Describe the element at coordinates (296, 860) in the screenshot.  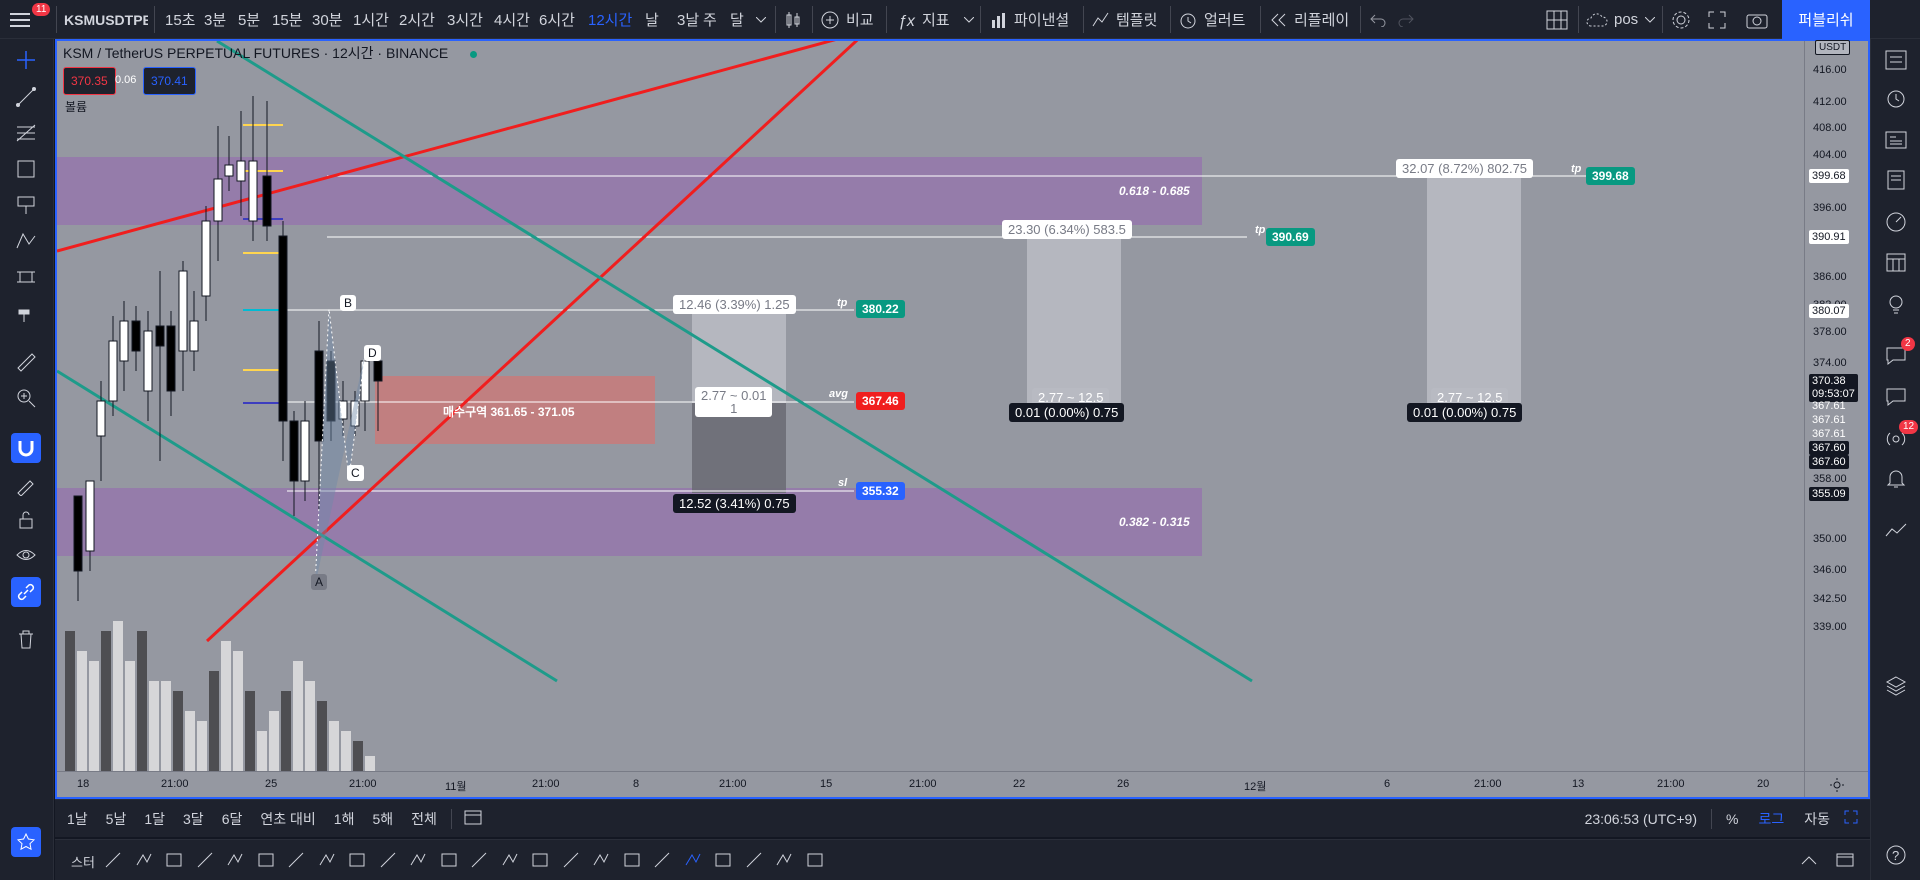
I see `draw-tool-horizontal-line` at that location.